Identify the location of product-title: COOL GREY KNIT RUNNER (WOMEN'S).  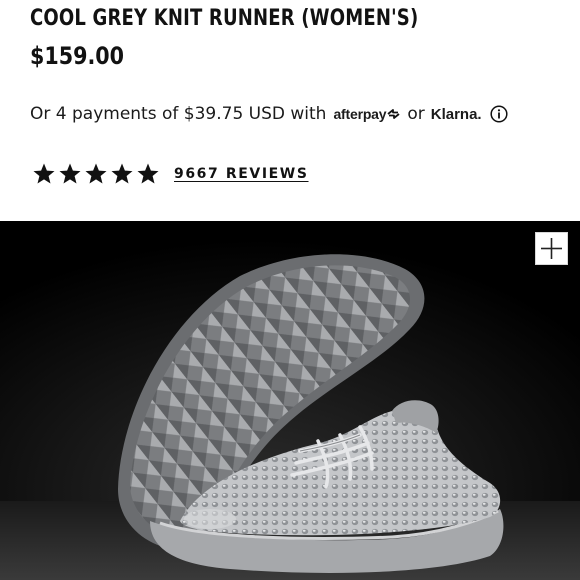
(224, 18).